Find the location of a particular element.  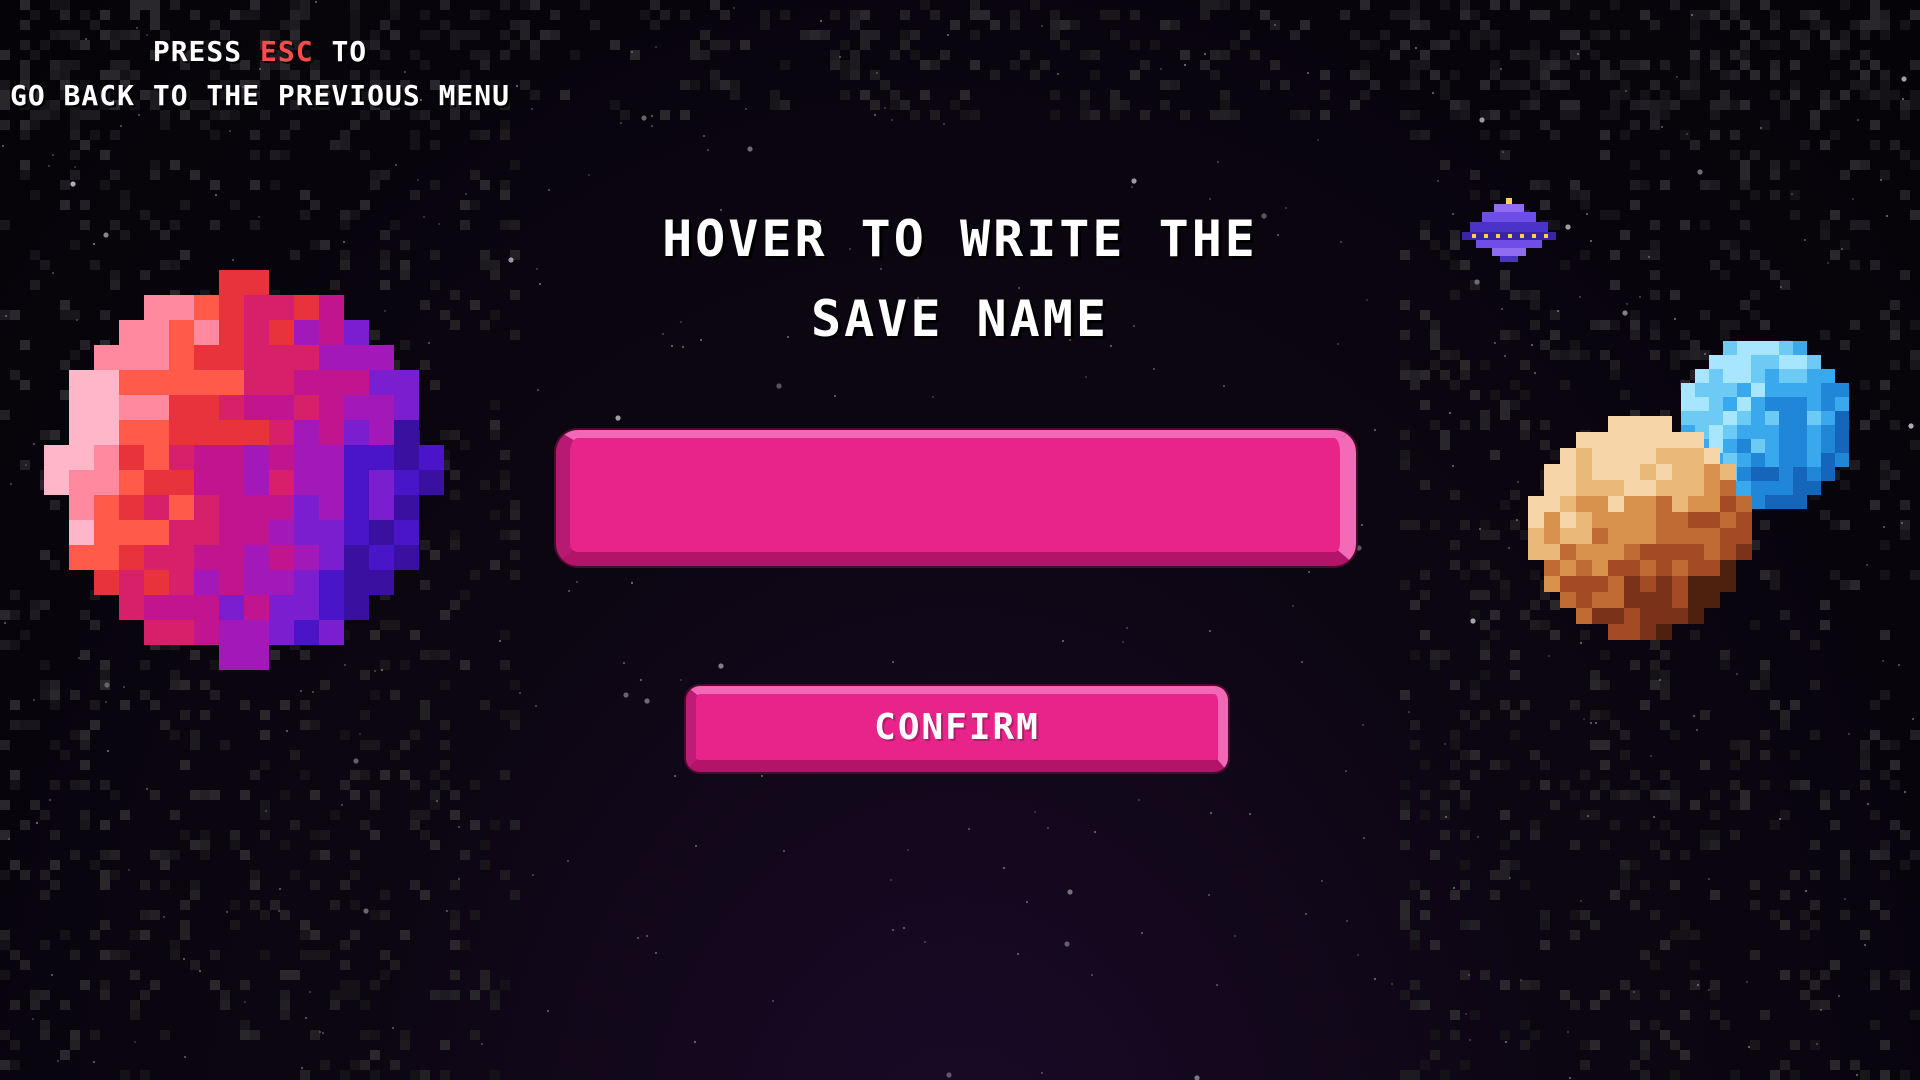

esc-hint-line1: PRESS ESC TO is located at coordinates (260, 52).